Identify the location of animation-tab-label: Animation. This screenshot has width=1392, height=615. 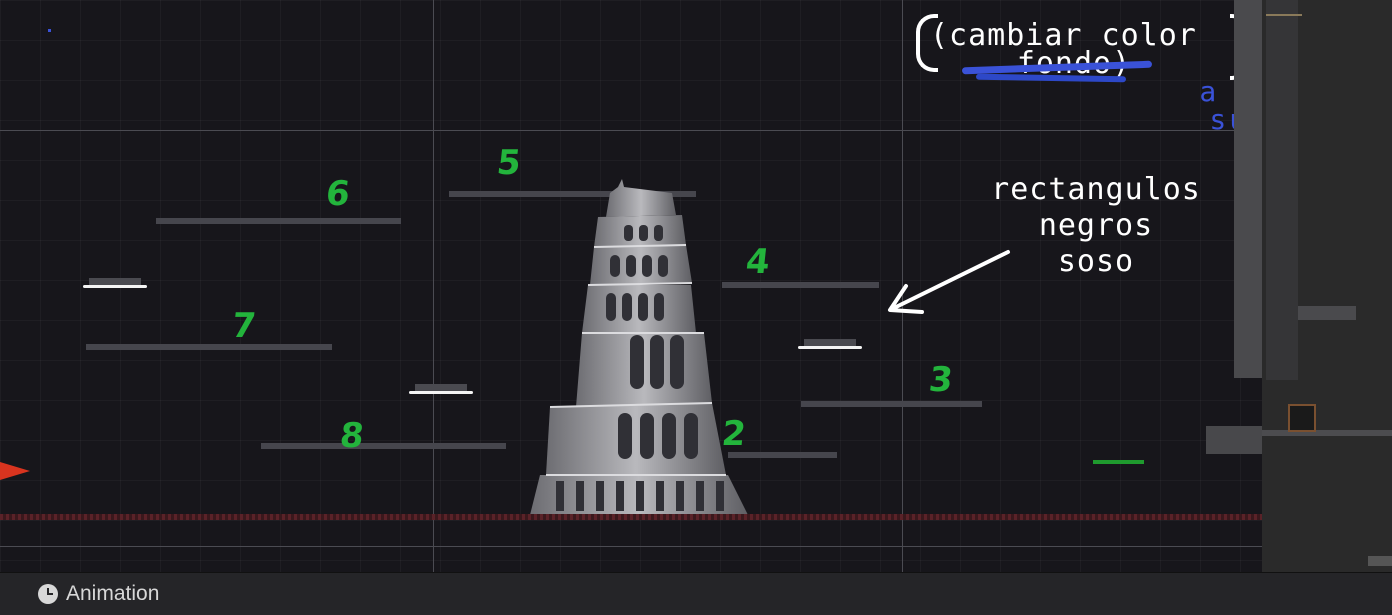
(113, 593).